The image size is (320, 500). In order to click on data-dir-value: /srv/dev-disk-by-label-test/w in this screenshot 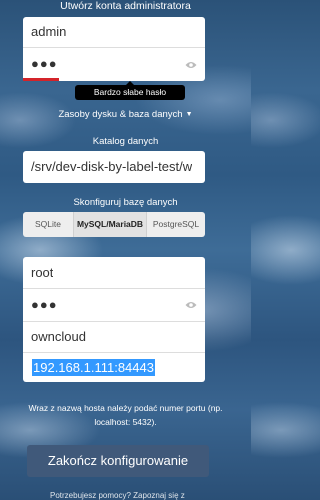, I will do `click(112, 166)`.